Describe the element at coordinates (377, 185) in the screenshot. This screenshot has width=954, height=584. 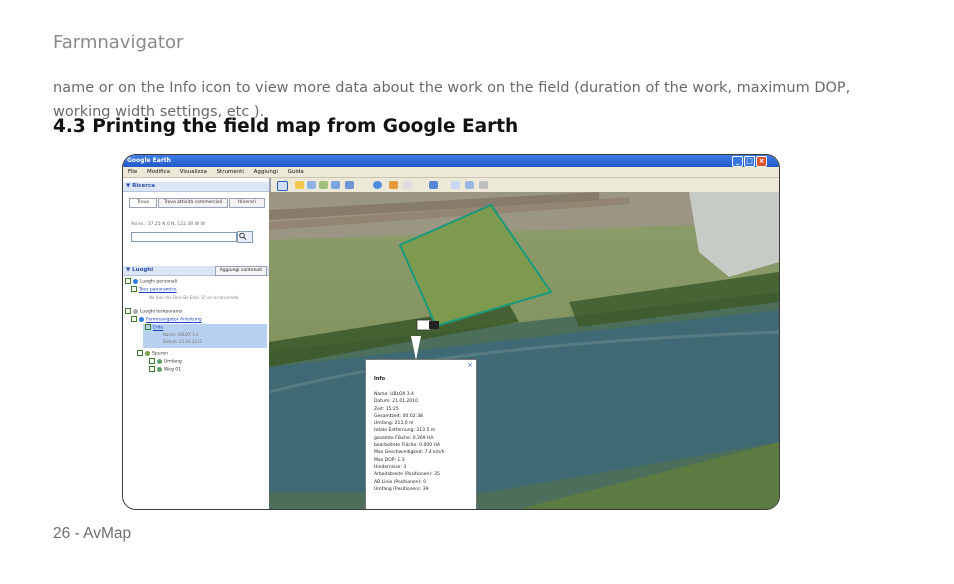
I see `sky-icon` at that location.